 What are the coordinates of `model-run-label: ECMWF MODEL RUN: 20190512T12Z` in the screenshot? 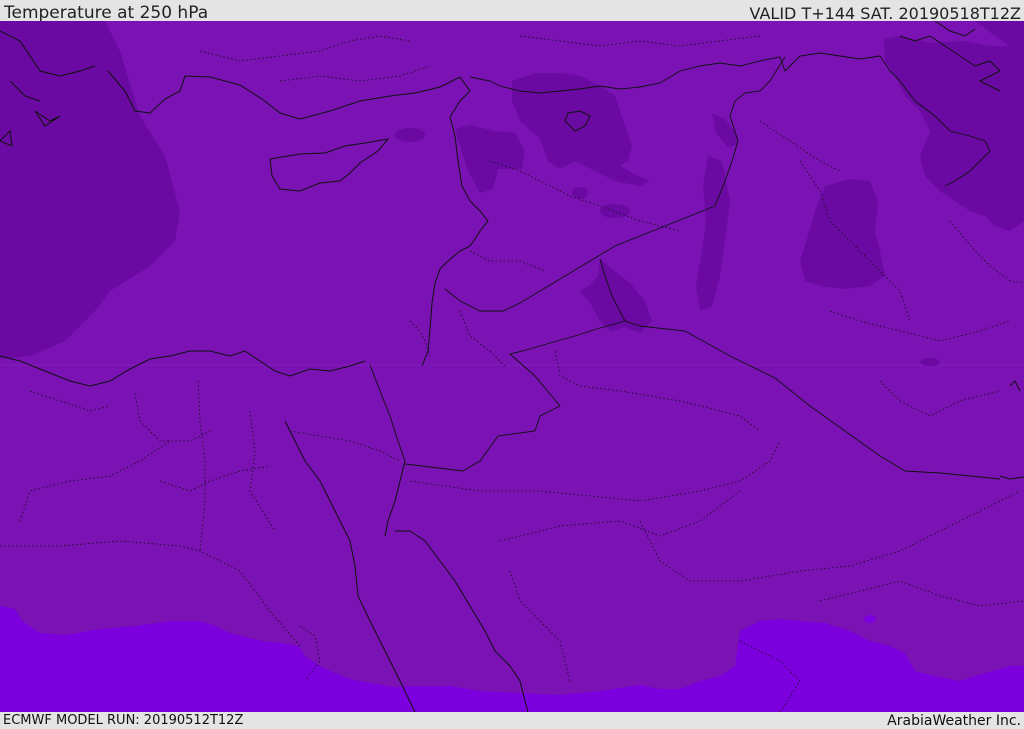 It's located at (123, 720).